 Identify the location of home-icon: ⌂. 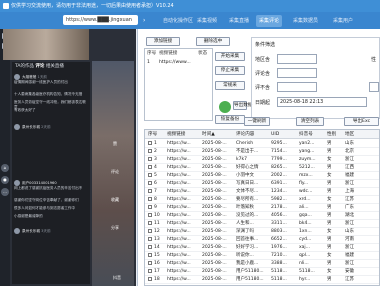
(5, 168).